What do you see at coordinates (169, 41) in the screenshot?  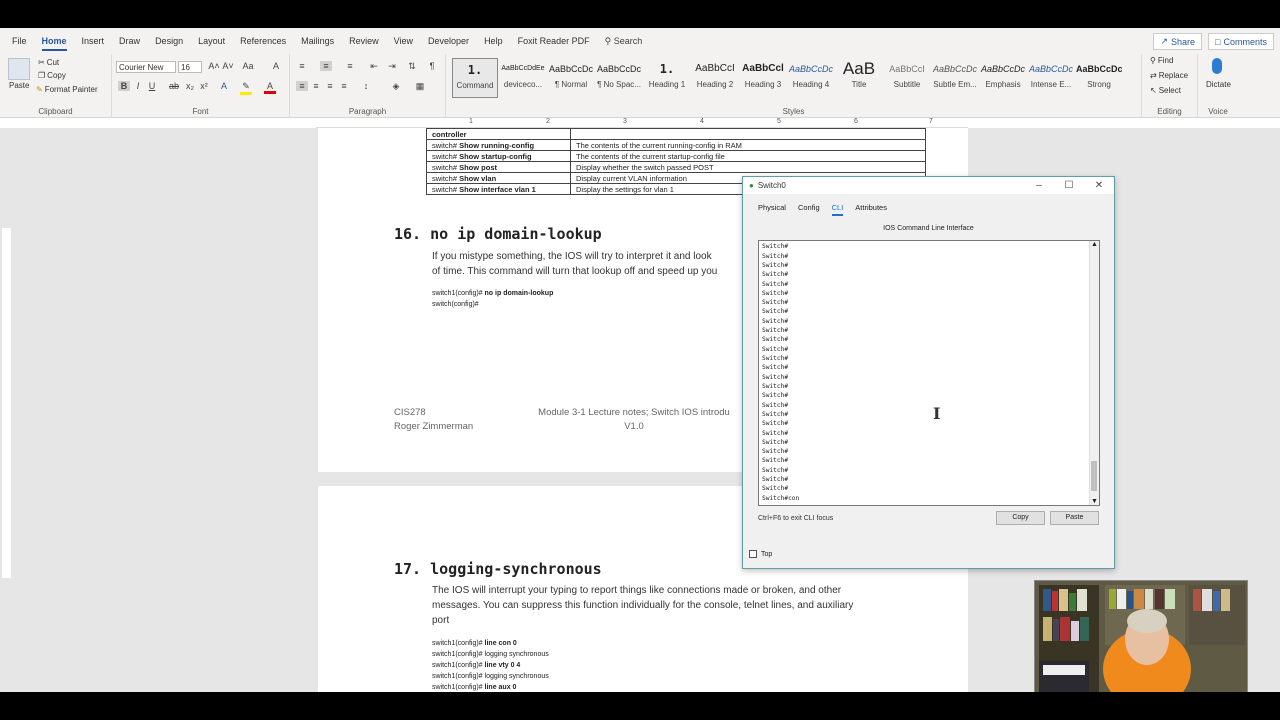 I see `menu-design: Design` at bounding box center [169, 41].